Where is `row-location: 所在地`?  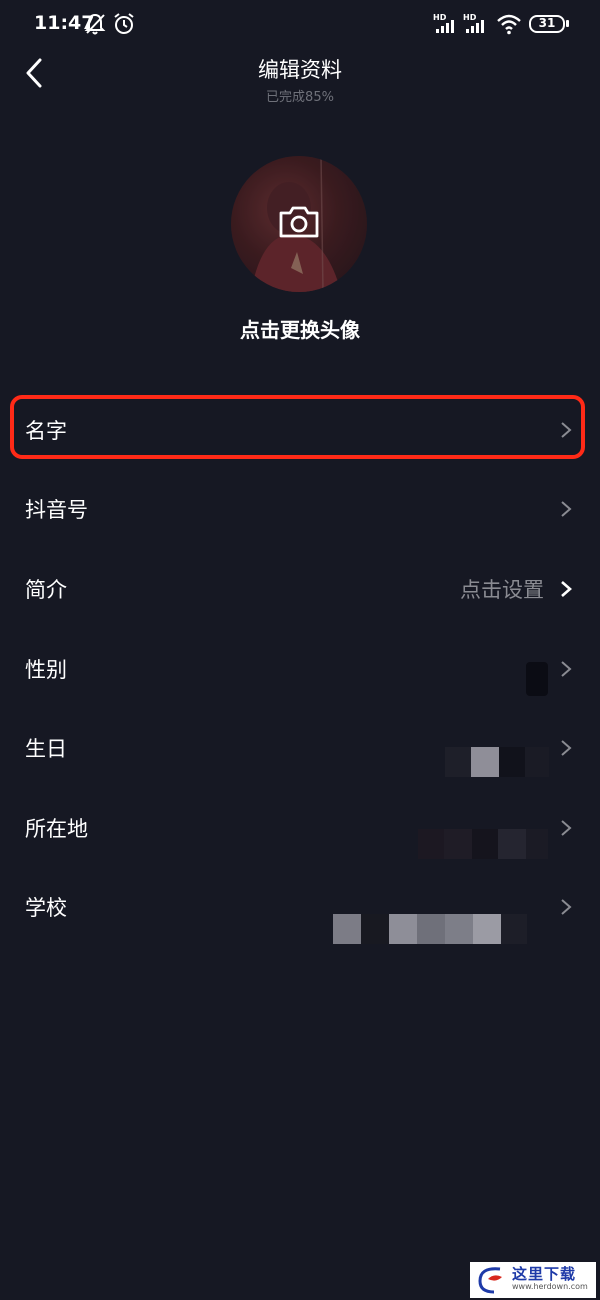 row-location: 所在地 is located at coordinates (300, 829).